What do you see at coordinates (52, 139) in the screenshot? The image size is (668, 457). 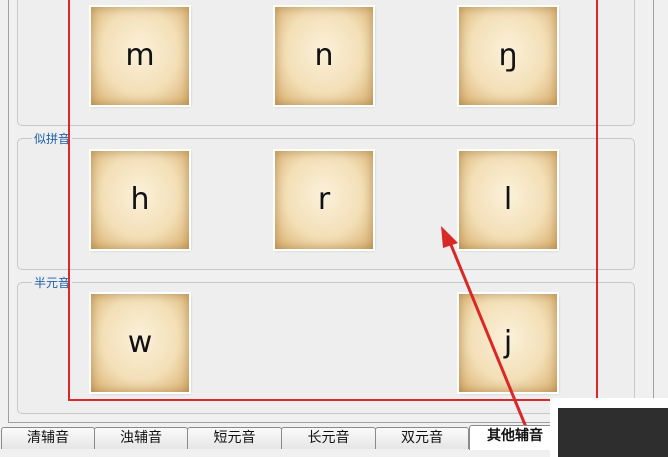 I see `group-label-approximant: 似拼音` at bounding box center [52, 139].